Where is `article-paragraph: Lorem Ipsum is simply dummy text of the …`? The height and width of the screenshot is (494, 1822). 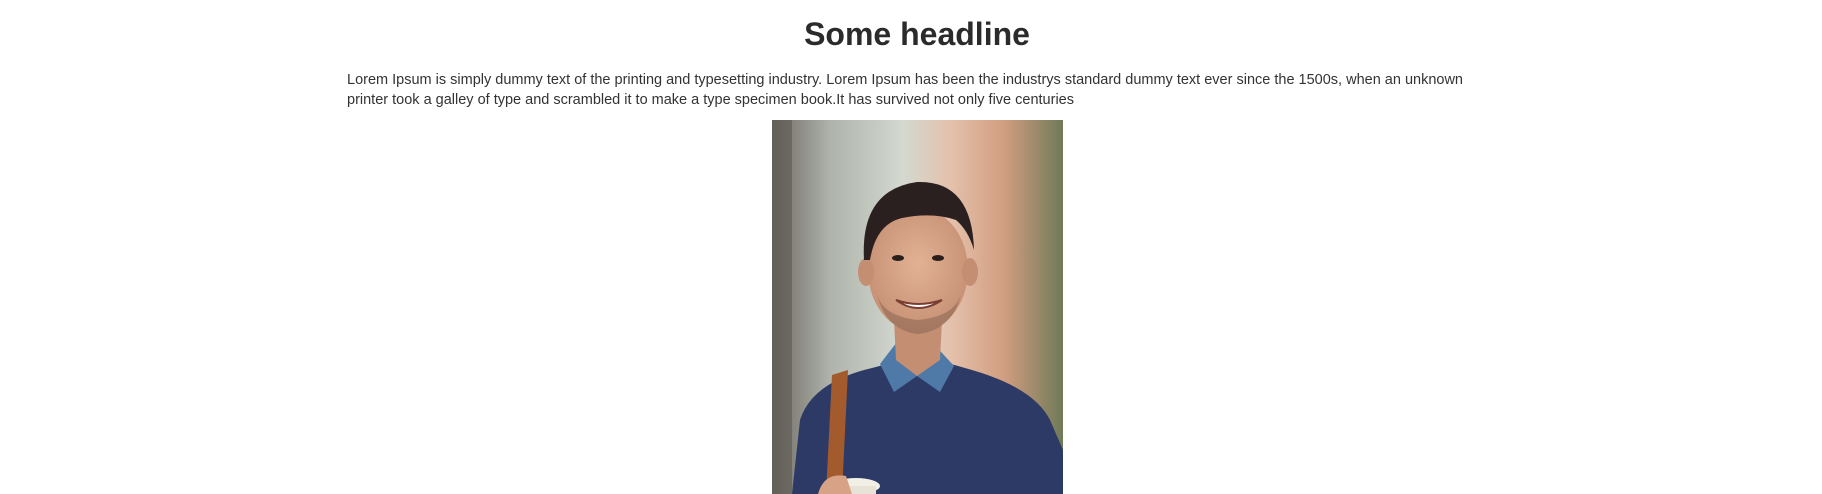
article-paragraph: Lorem Ipsum is simply dummy text of the … is located at coordinates (905, 90).